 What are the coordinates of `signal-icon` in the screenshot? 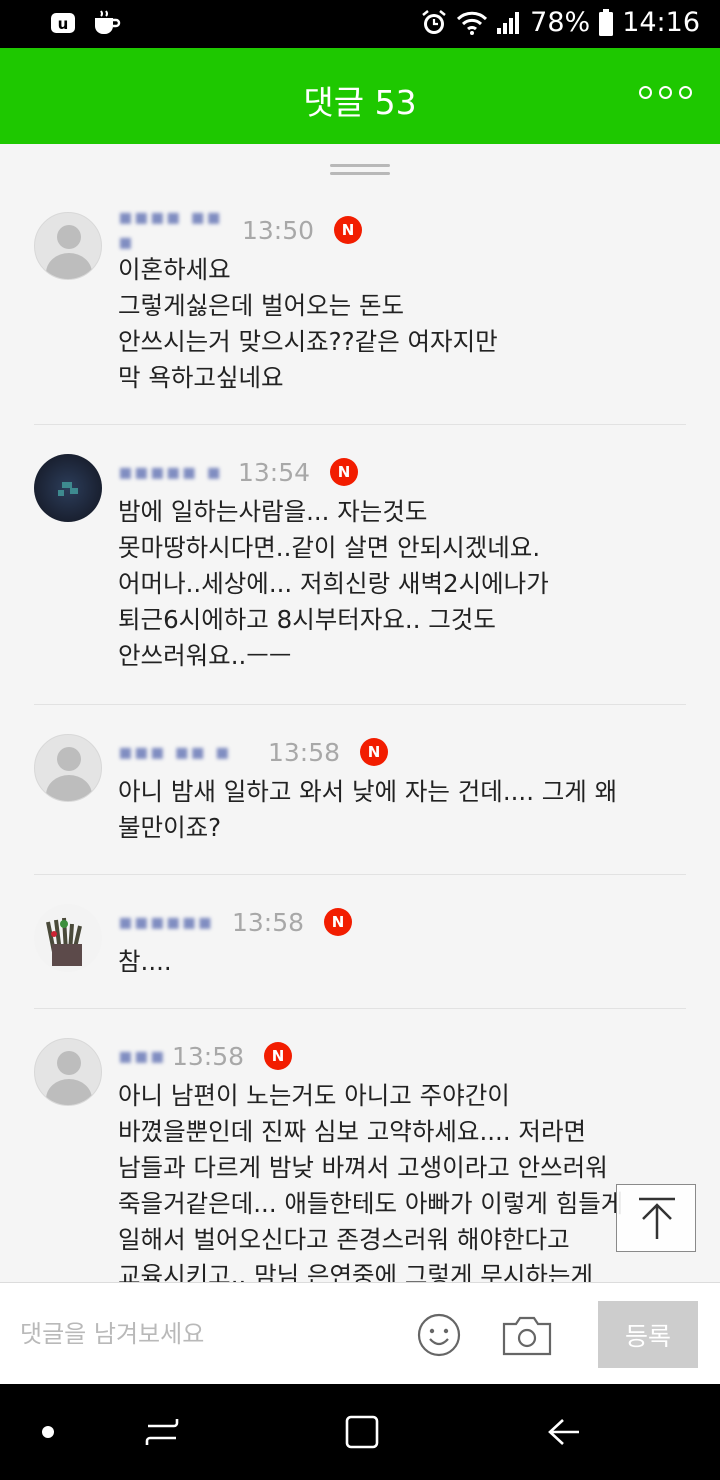 It's located at (508, 22).